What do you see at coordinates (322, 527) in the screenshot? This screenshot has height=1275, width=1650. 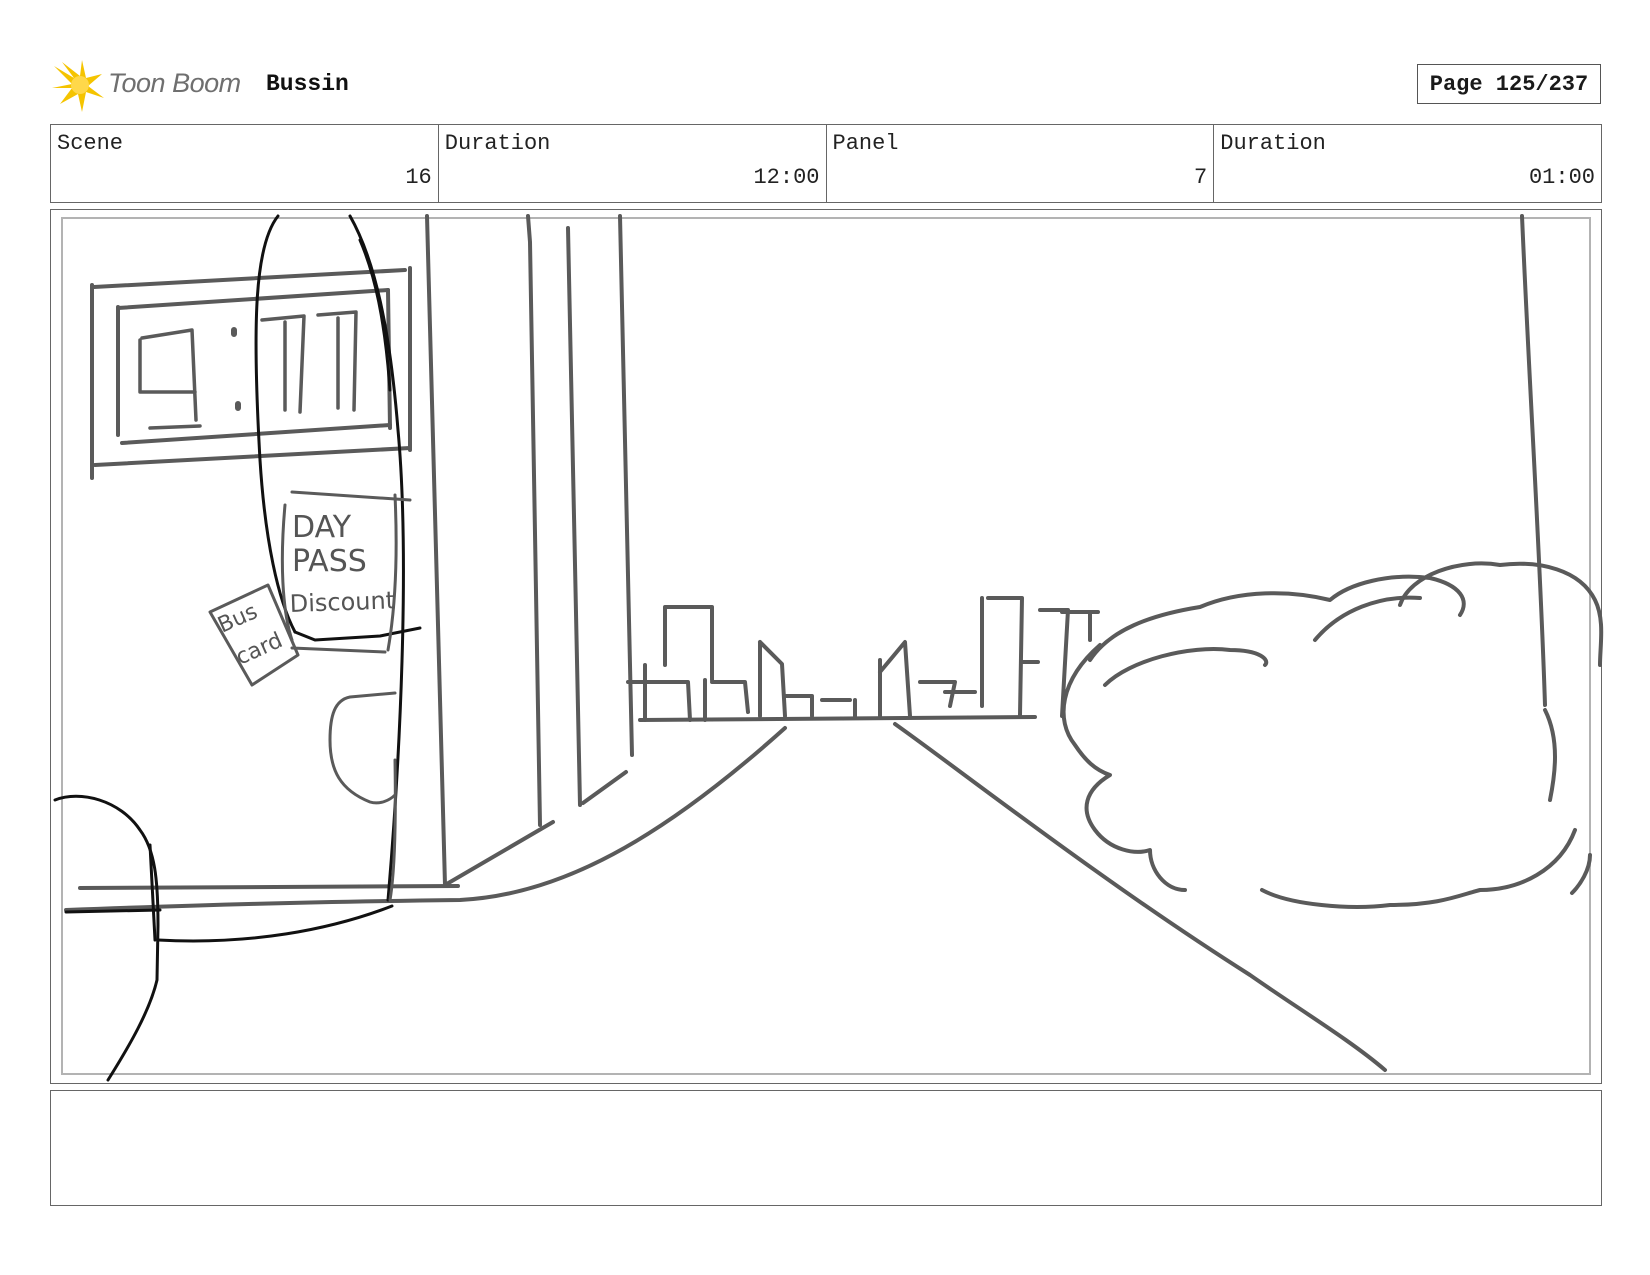 I see `sign-text-day: DAY` at bounding box center [322, 527].